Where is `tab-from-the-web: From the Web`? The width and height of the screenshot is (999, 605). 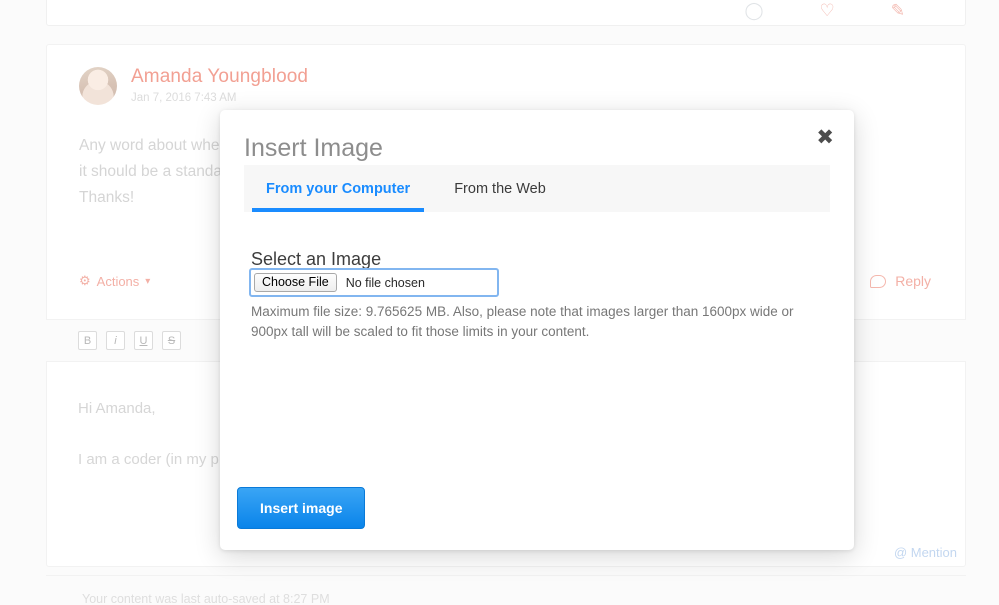 tab-from-the-web: From the Web is located at coordinates (500, 188).